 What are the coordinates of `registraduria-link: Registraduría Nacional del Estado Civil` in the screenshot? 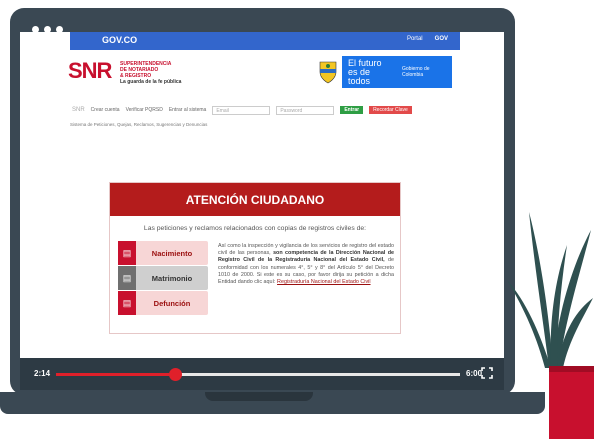 It's located at (323, 282).